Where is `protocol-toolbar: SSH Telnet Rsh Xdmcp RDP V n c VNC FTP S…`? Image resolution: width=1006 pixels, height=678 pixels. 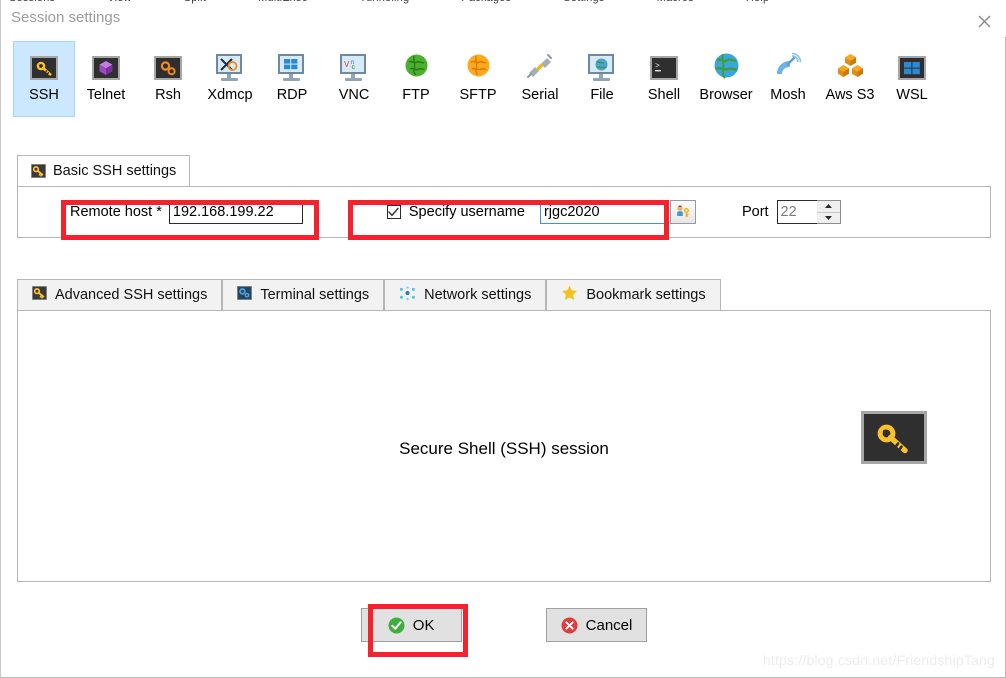 protocol-toolbar: SSH Telnet Rsh Xdmcp RDP V n c VNC FTP S… is located at coordinates (504, 84).